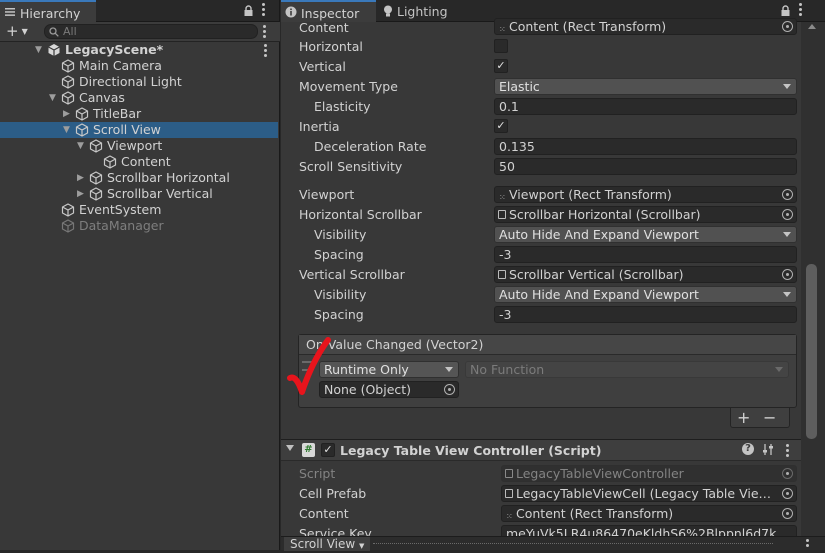  I want to click on resize-handle, so click(573, 543).